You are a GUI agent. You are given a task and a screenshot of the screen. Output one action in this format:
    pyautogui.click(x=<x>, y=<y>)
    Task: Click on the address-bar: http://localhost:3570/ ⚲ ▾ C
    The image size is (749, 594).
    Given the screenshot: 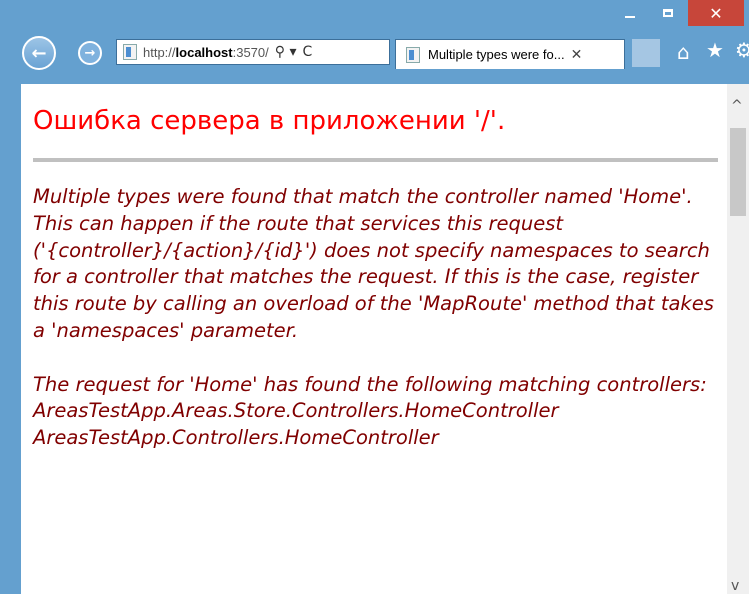 What is the action you would take?
    pyautogui.click(x=253, y=52)
    